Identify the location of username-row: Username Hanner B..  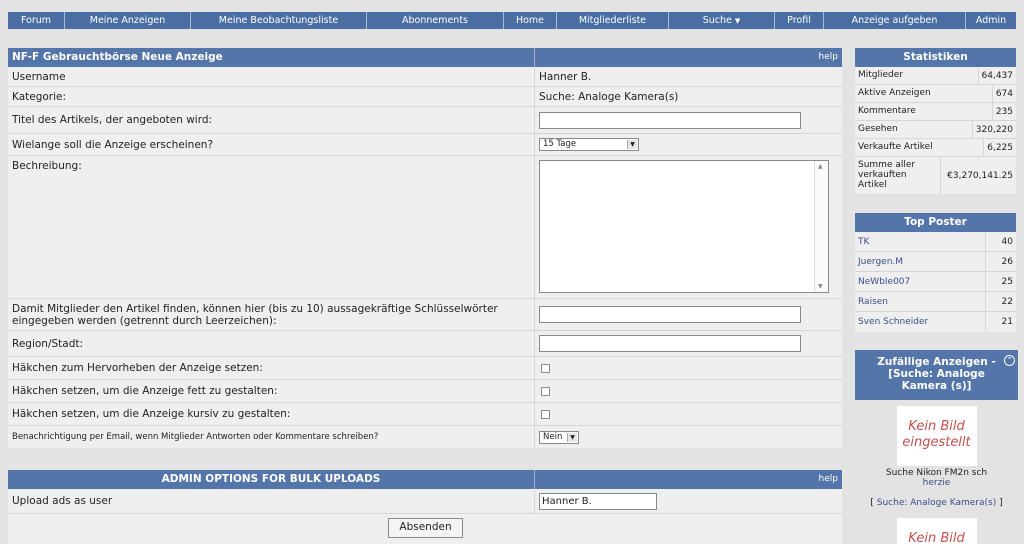
(425, 77).